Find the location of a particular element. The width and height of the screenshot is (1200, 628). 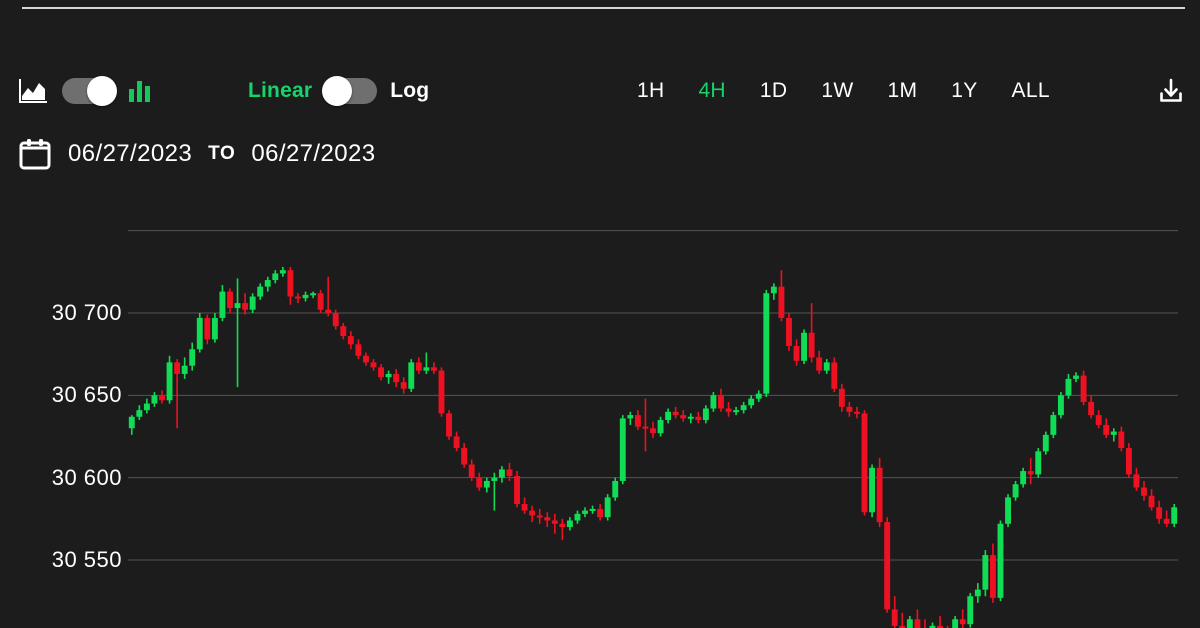

y-axis-tick-label: 30 600 is located at coordinates (86, 477).